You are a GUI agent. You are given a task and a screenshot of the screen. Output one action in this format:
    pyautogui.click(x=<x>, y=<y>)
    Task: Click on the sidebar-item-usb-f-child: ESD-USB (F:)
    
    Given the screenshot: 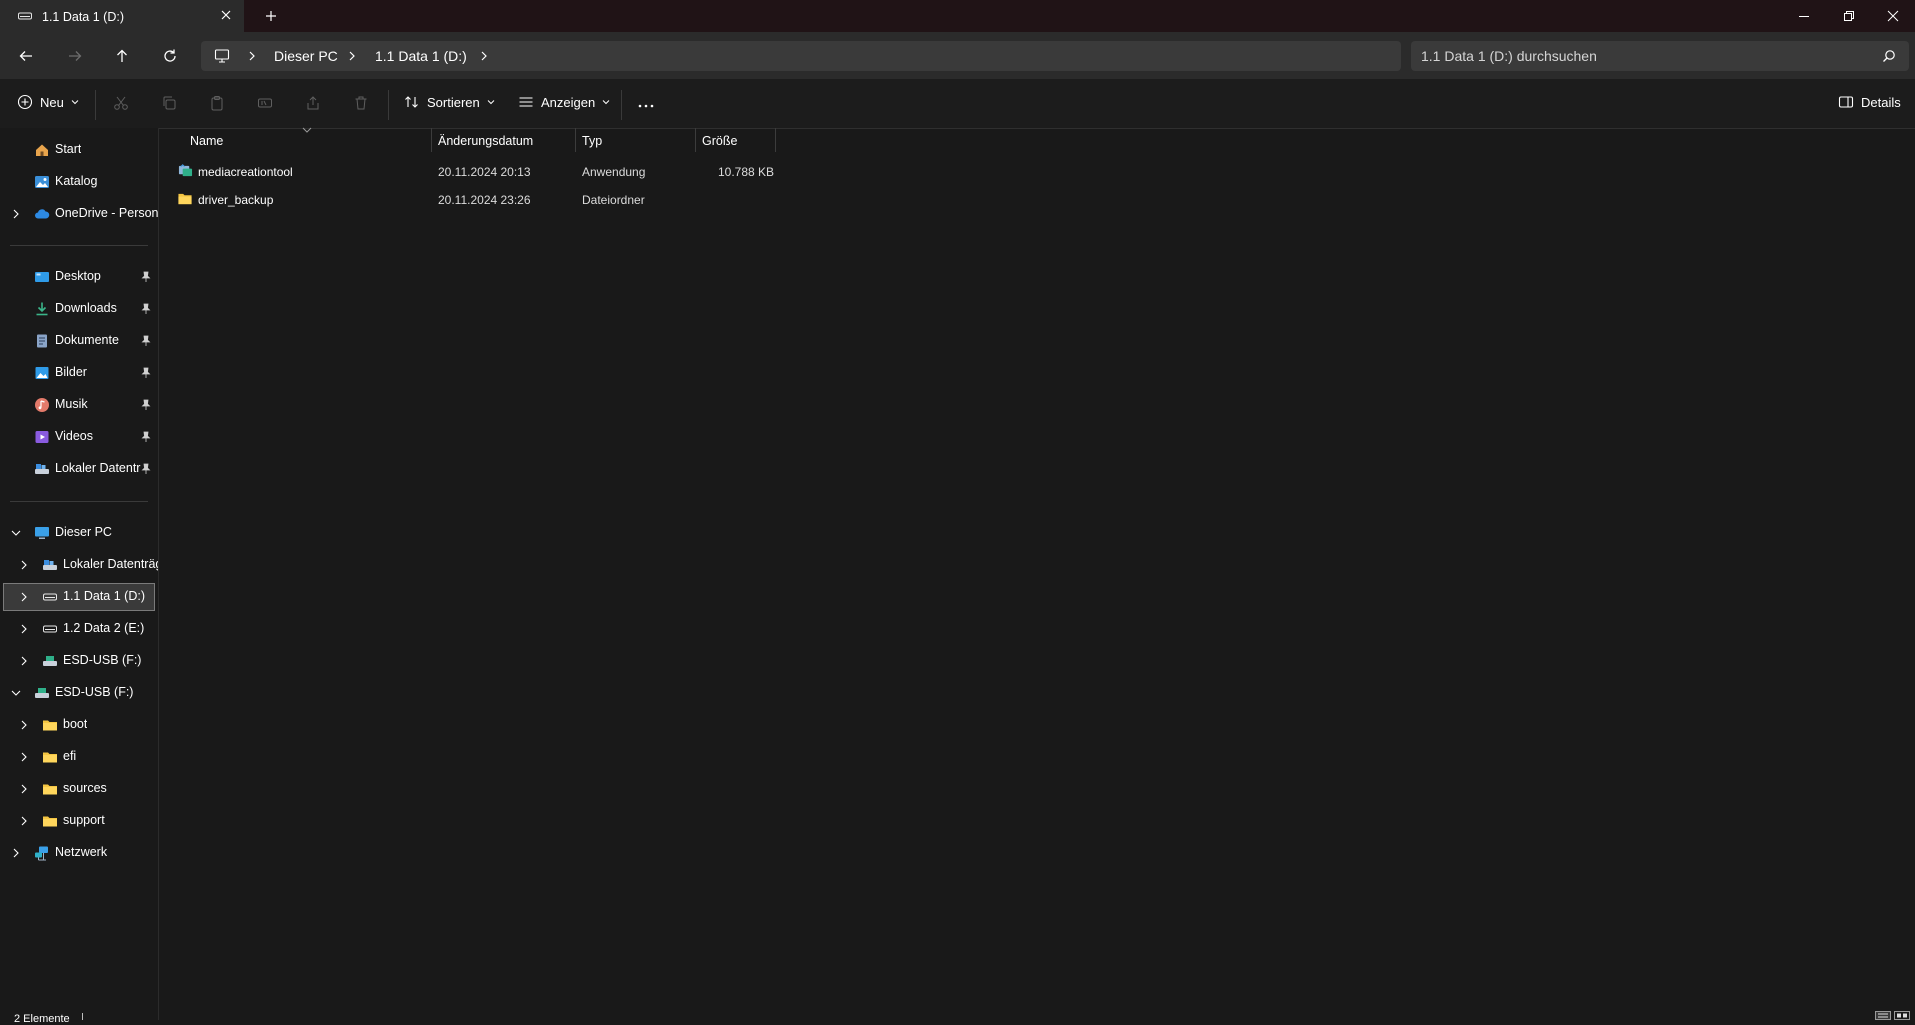 What is the action you would take?
    pyautogui.click(x=79, y=661)
    